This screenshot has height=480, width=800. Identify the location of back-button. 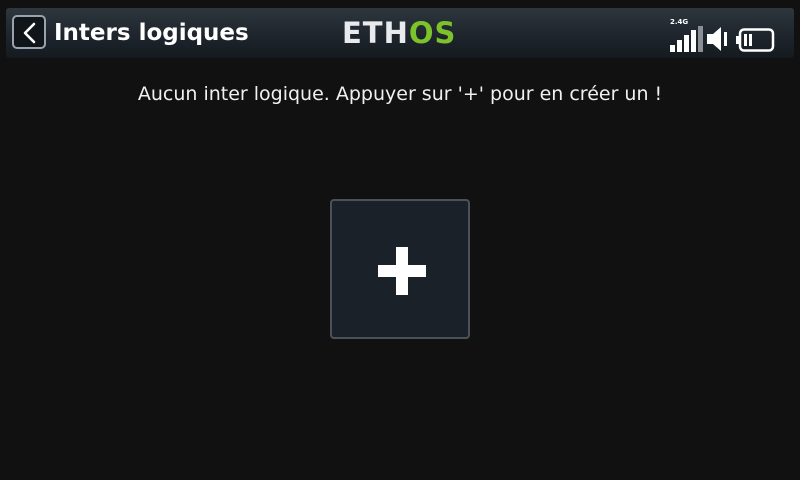
(29, 32).